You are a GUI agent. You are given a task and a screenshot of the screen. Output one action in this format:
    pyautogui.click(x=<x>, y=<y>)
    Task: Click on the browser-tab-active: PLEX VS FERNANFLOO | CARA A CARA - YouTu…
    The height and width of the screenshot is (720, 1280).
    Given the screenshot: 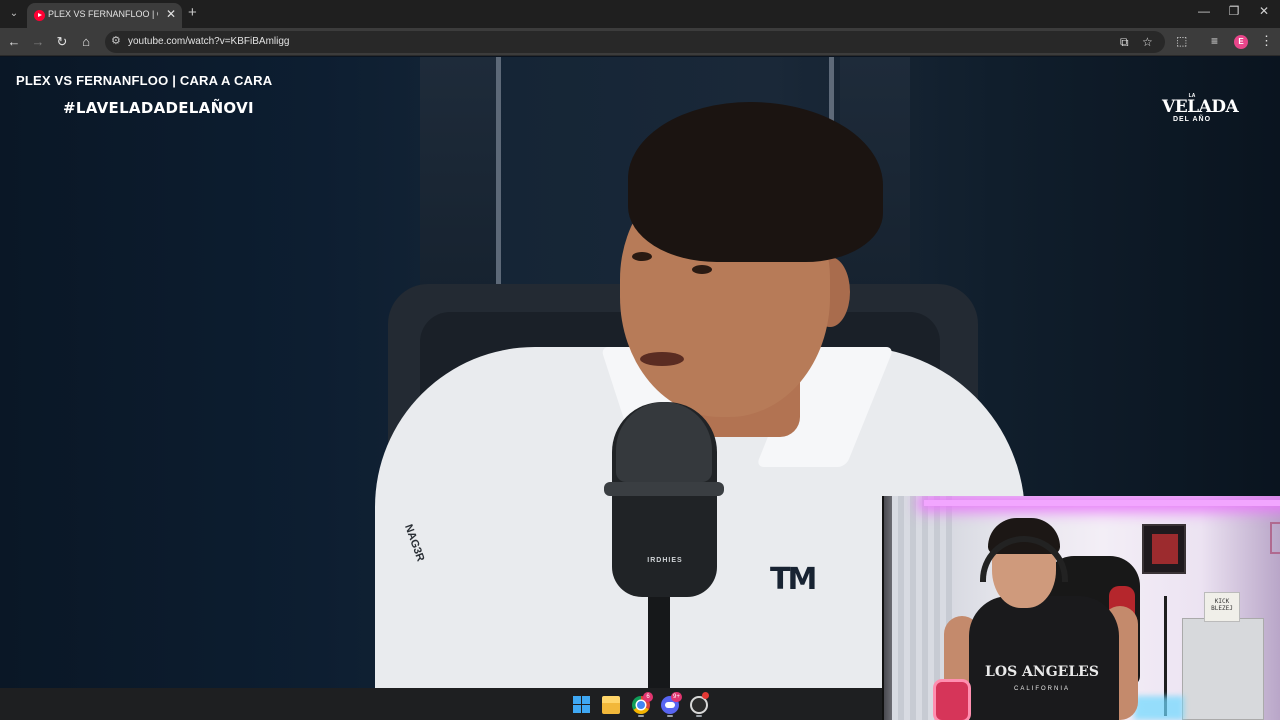 What is the action you would take?
    pyautogui.click(x=104, y=15)
    